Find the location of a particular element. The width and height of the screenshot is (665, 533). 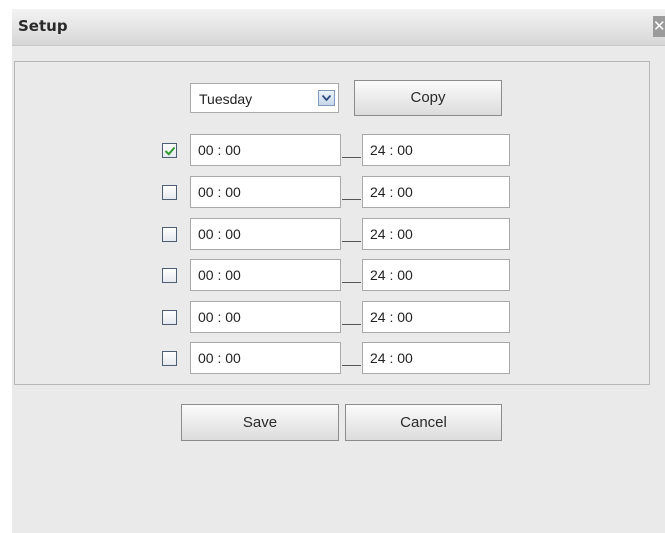

close-button: ✕ is located at coordinates (659, 26).